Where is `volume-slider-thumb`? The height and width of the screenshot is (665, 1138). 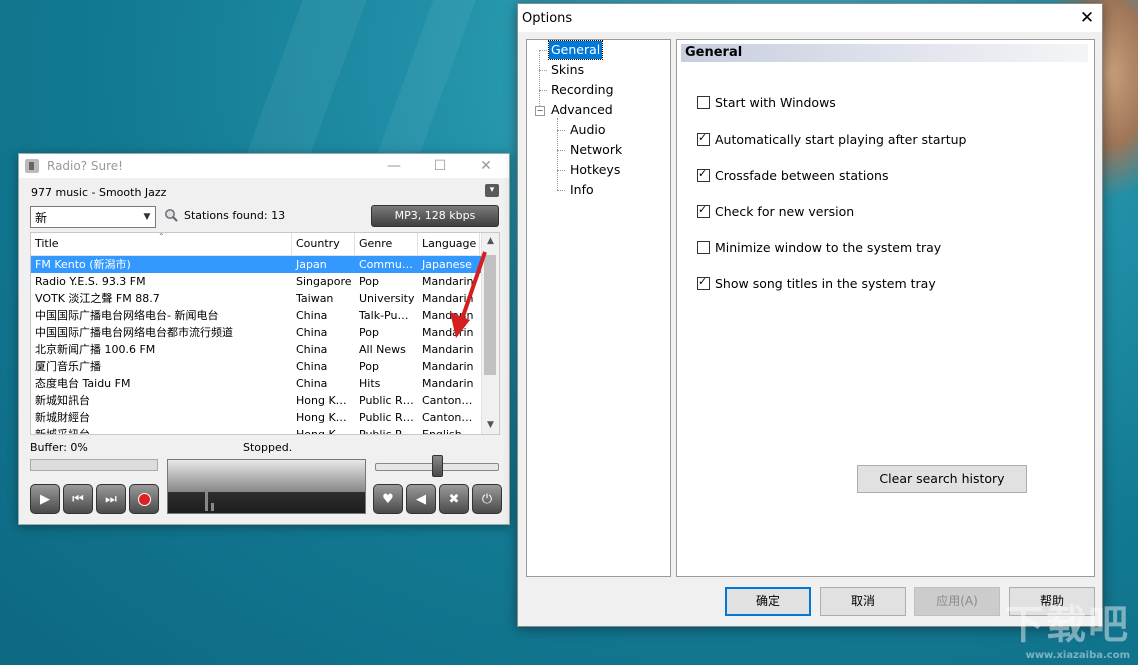 volume-slider-thumb is located at coordinates (437, 466).